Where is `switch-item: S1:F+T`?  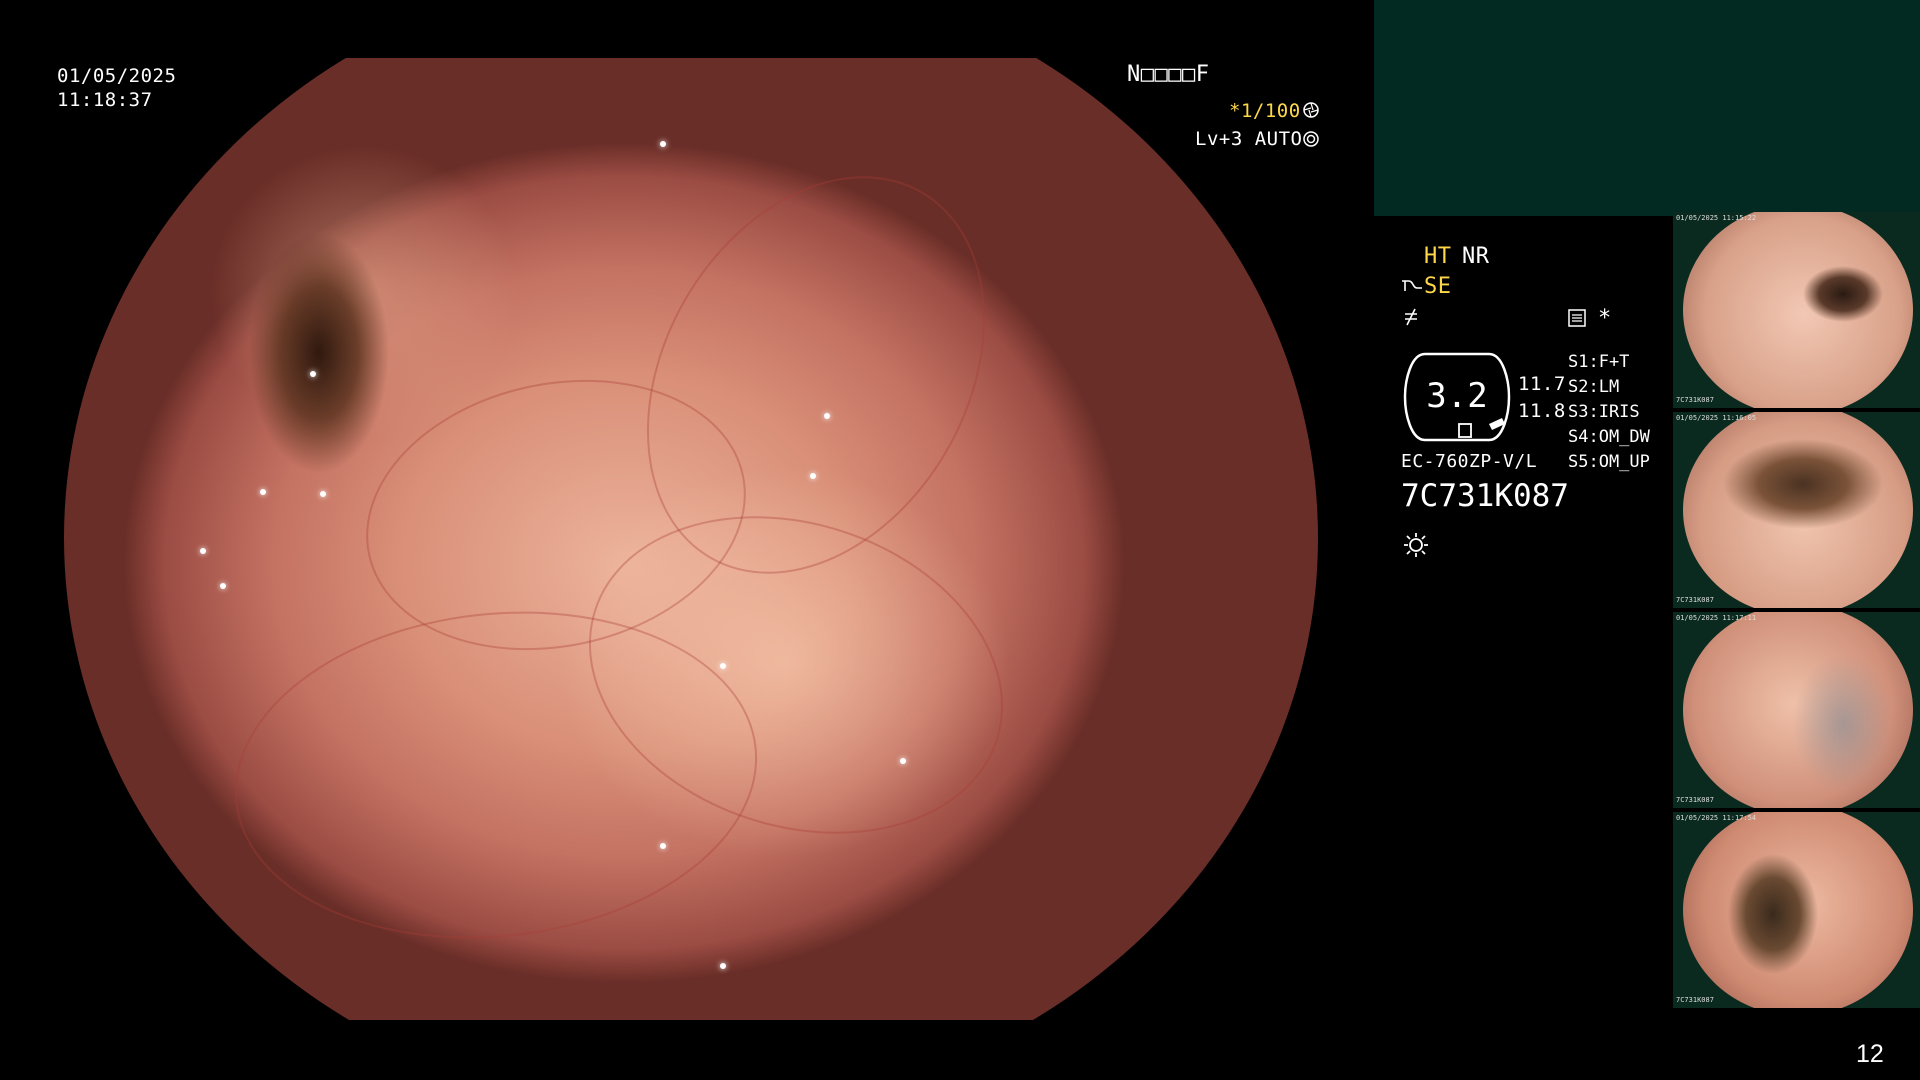 switch-item: S1:F+T is located at coordinates (1599, 362).